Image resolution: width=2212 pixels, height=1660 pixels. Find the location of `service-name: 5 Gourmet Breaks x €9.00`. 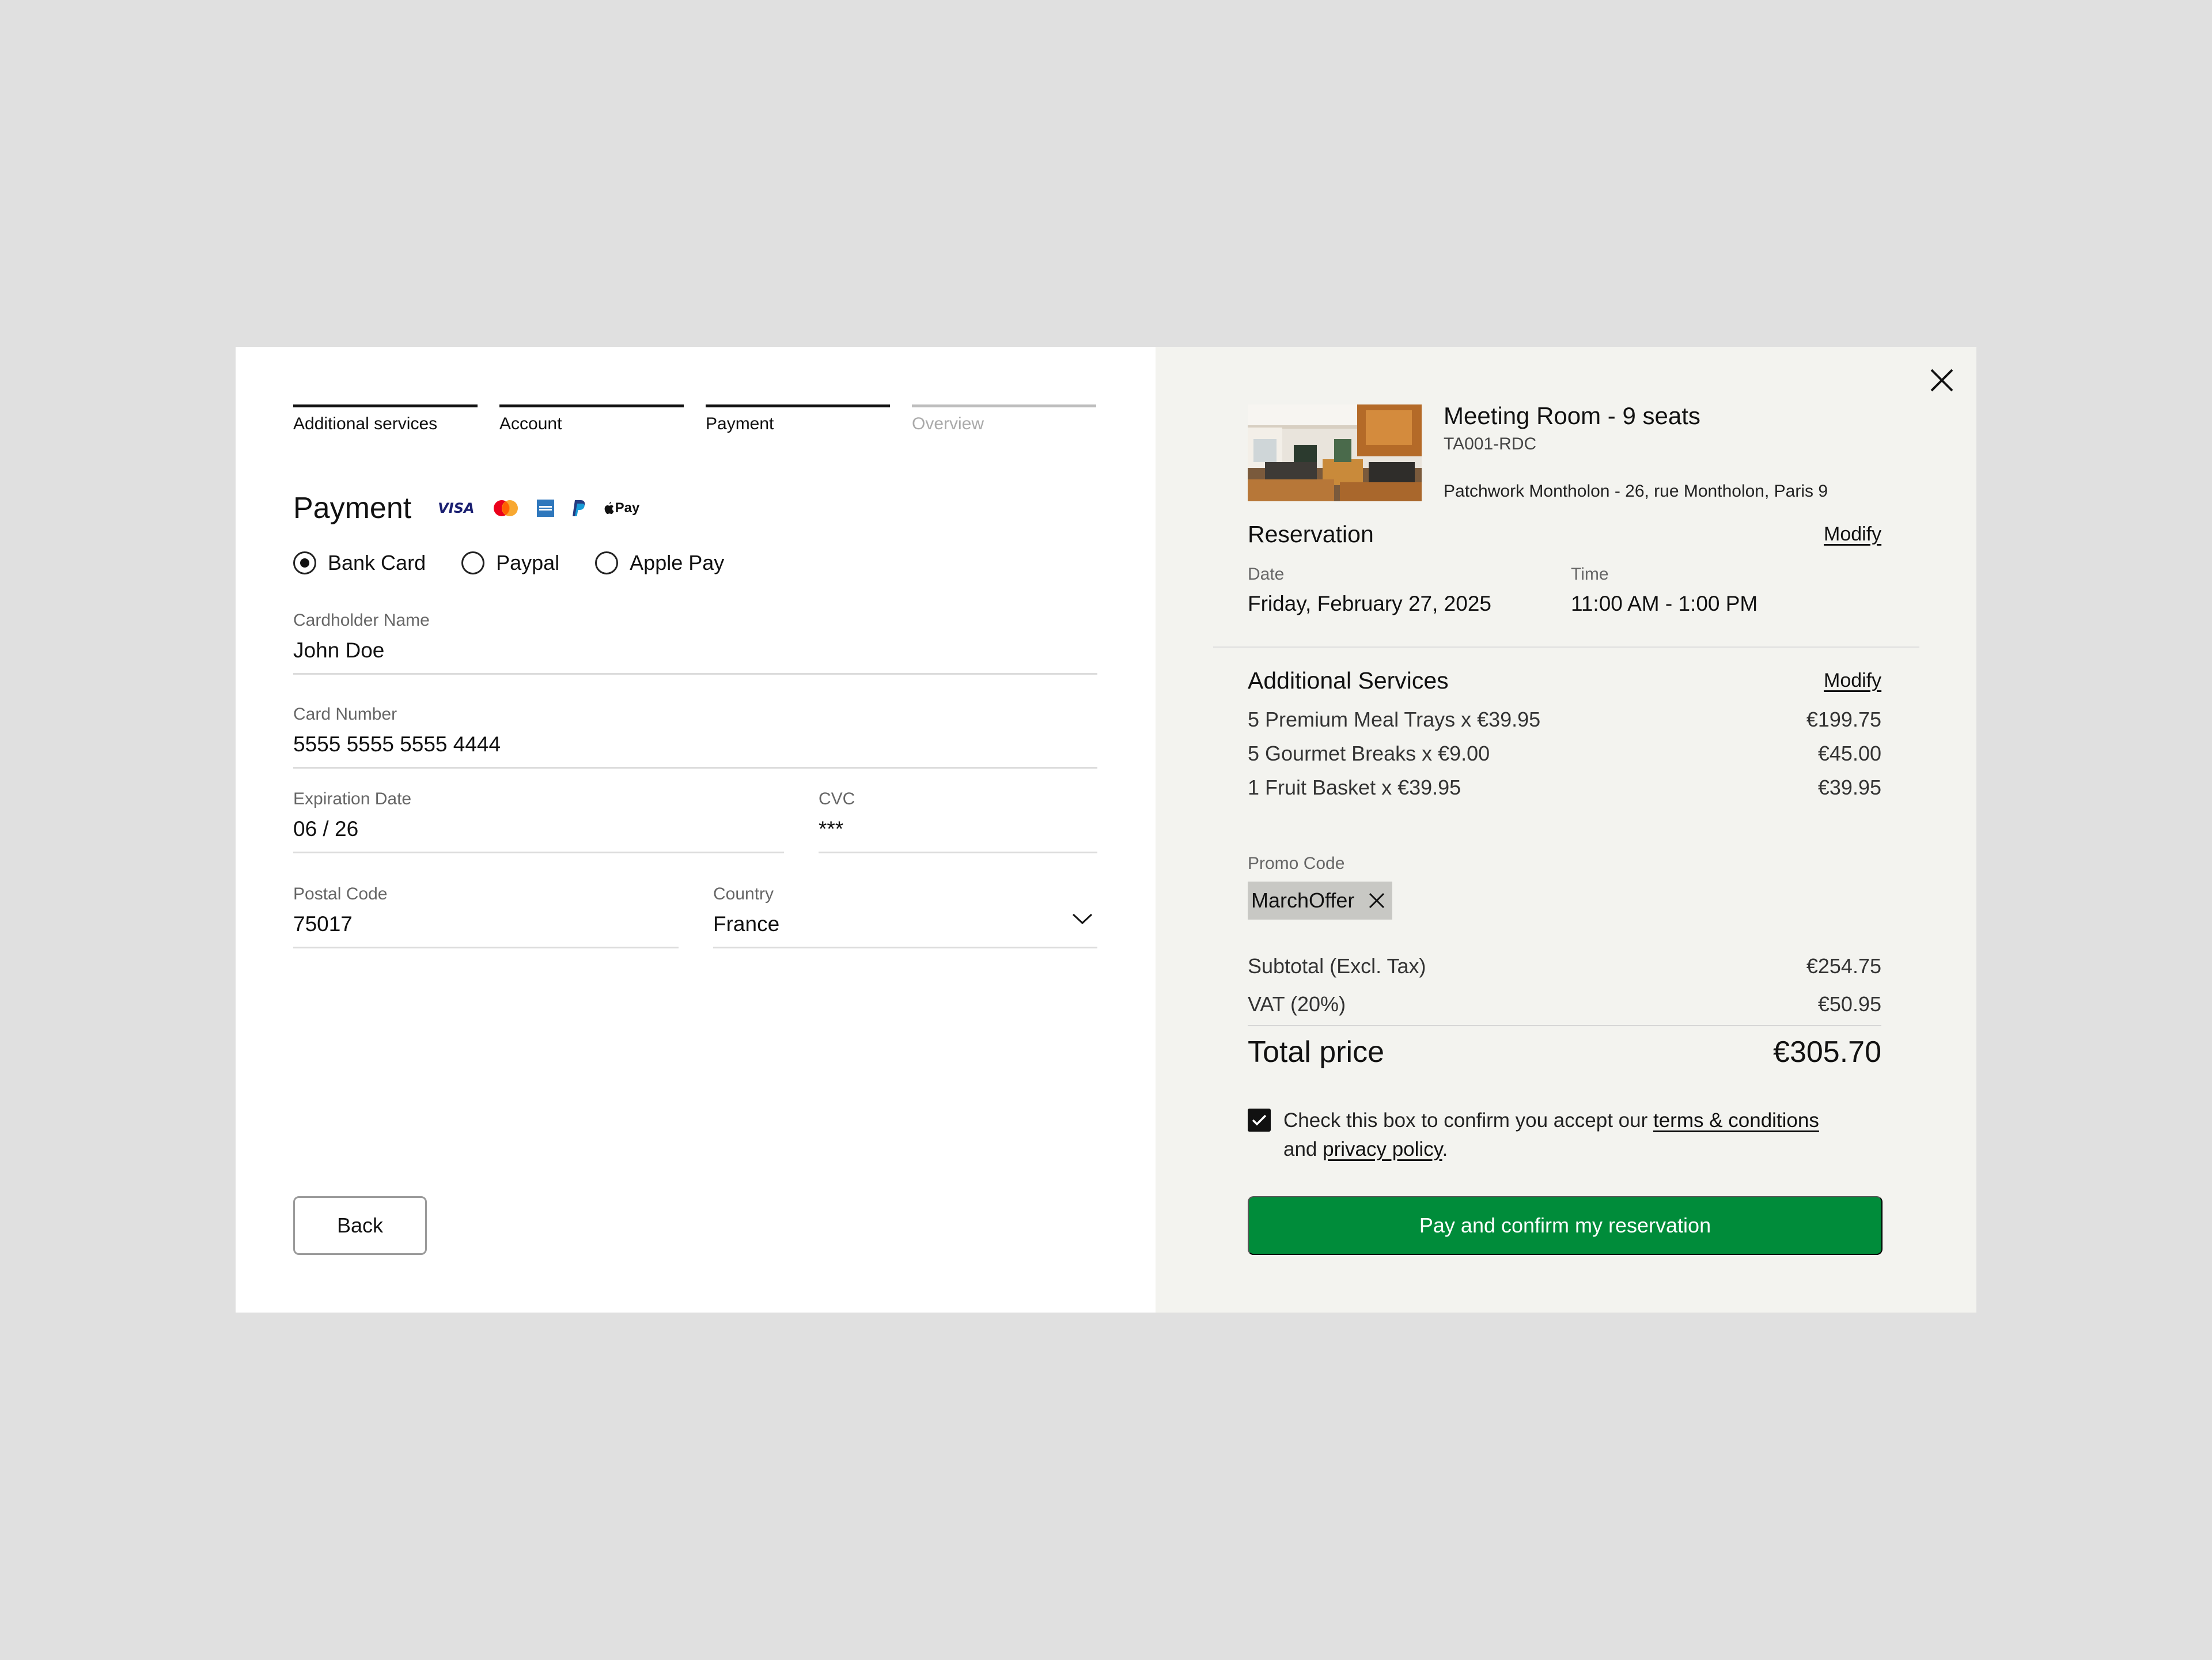

service-name: 5 Gourmet Breaks x €9.00 is located at coordinates (1369, 753).